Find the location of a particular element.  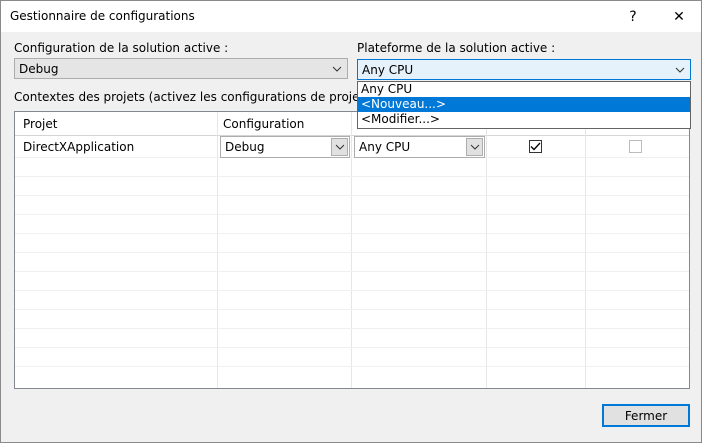

active-platform-select: Any CPU is located at coordinates (524, 69).